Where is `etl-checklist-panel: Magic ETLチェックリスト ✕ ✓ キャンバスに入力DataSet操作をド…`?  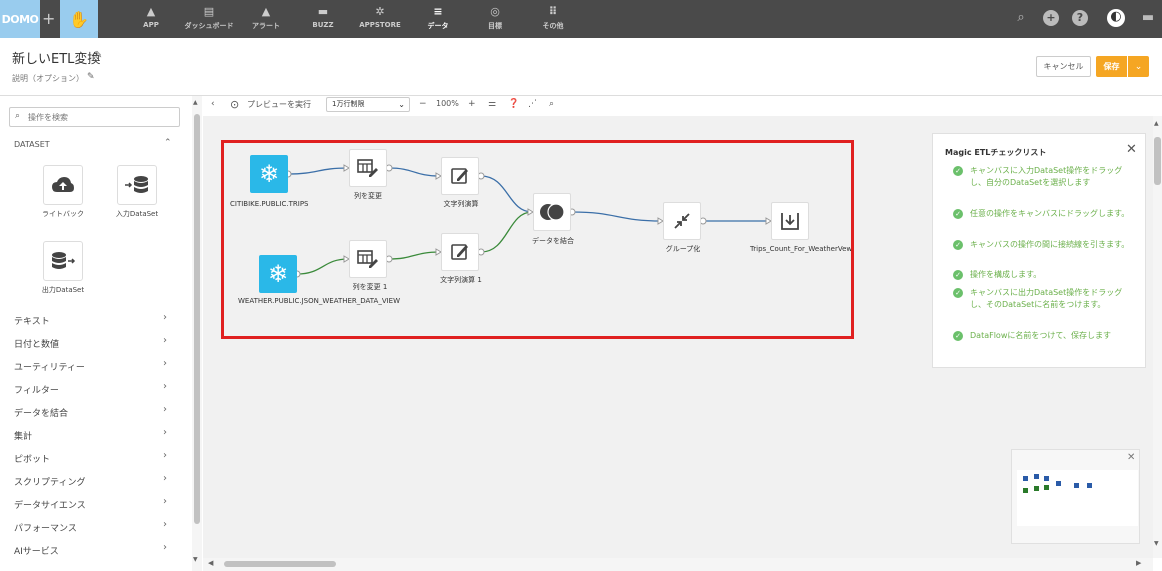
etl-checklist-panel: Magic ETLチェックリスト ✕ ✓ キャンバスに入力DataSet操作をド… is located at coordinates (1039, 250).